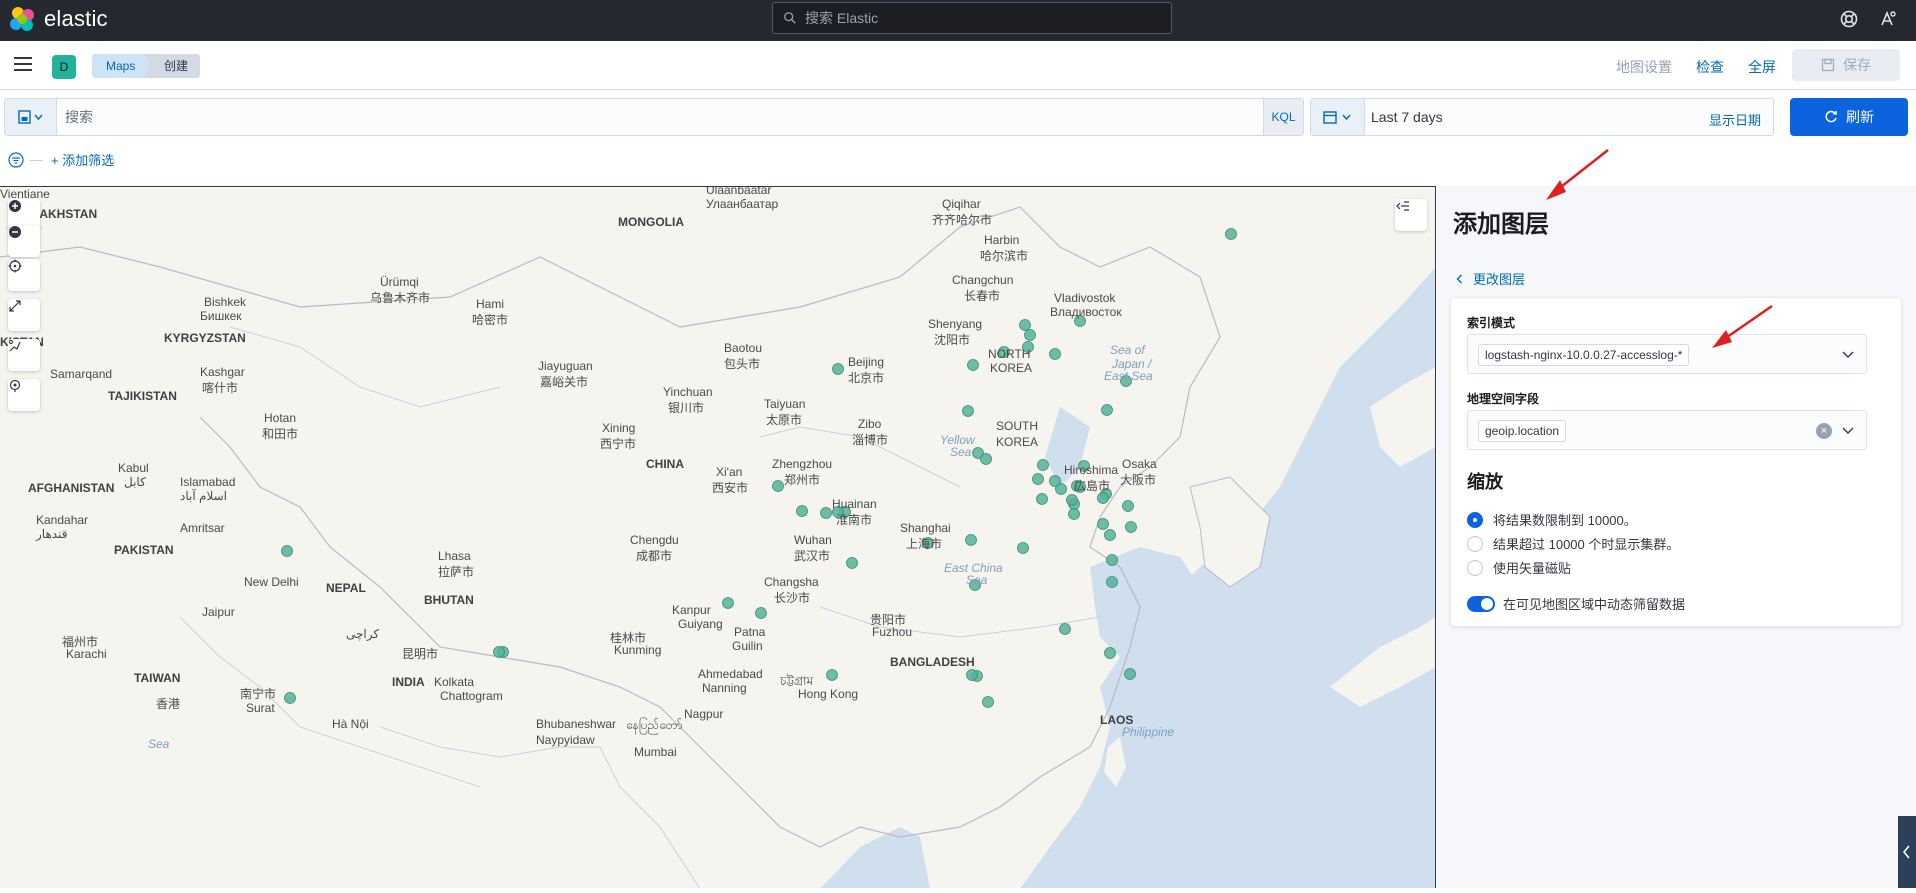 This screenshot has height=893, width=1916. I want to click on geo-field-select: geoip.location ×, so click(1667, 430).